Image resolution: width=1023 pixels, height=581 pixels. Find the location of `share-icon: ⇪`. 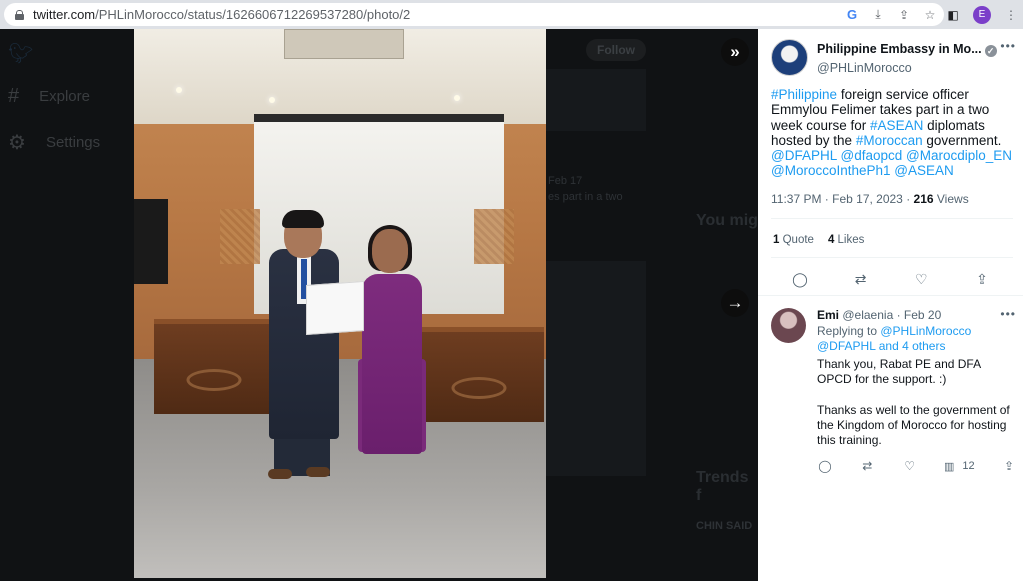

share-icon: ⇪ is located at coordinates (904, 15).